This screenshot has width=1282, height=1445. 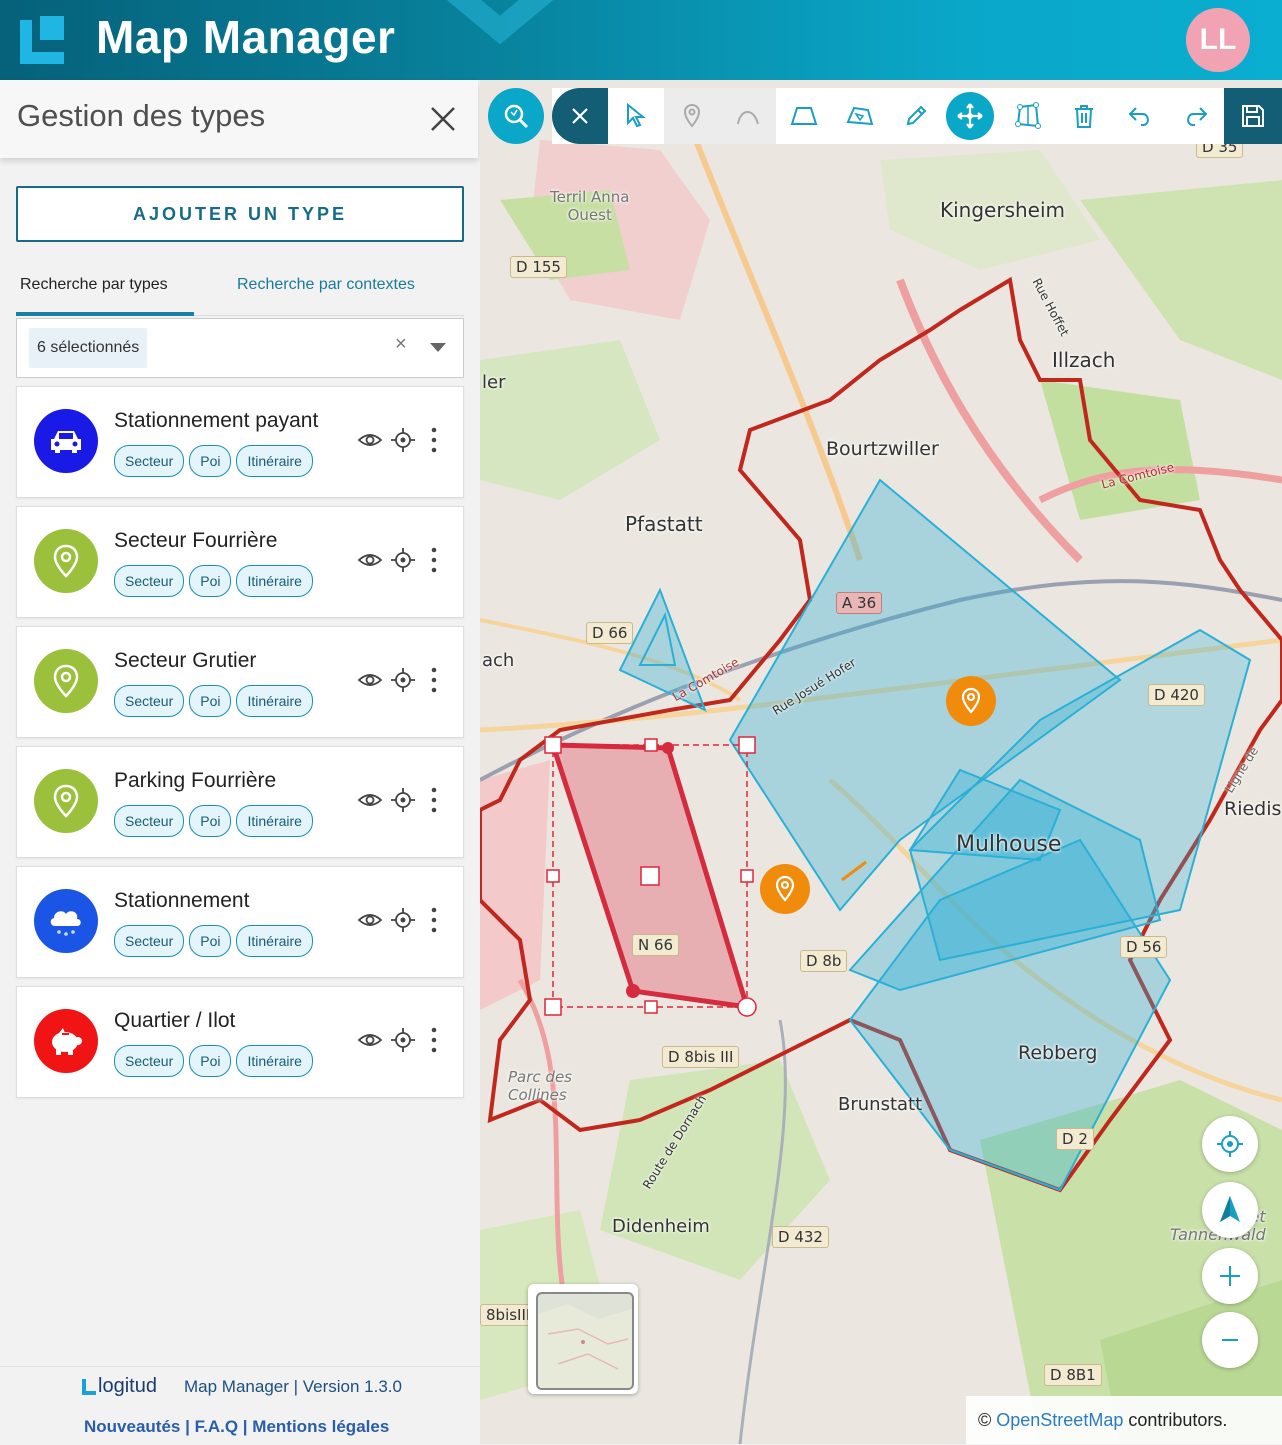 I want to click on compass-north-button, so click(x=1230, y=1210).